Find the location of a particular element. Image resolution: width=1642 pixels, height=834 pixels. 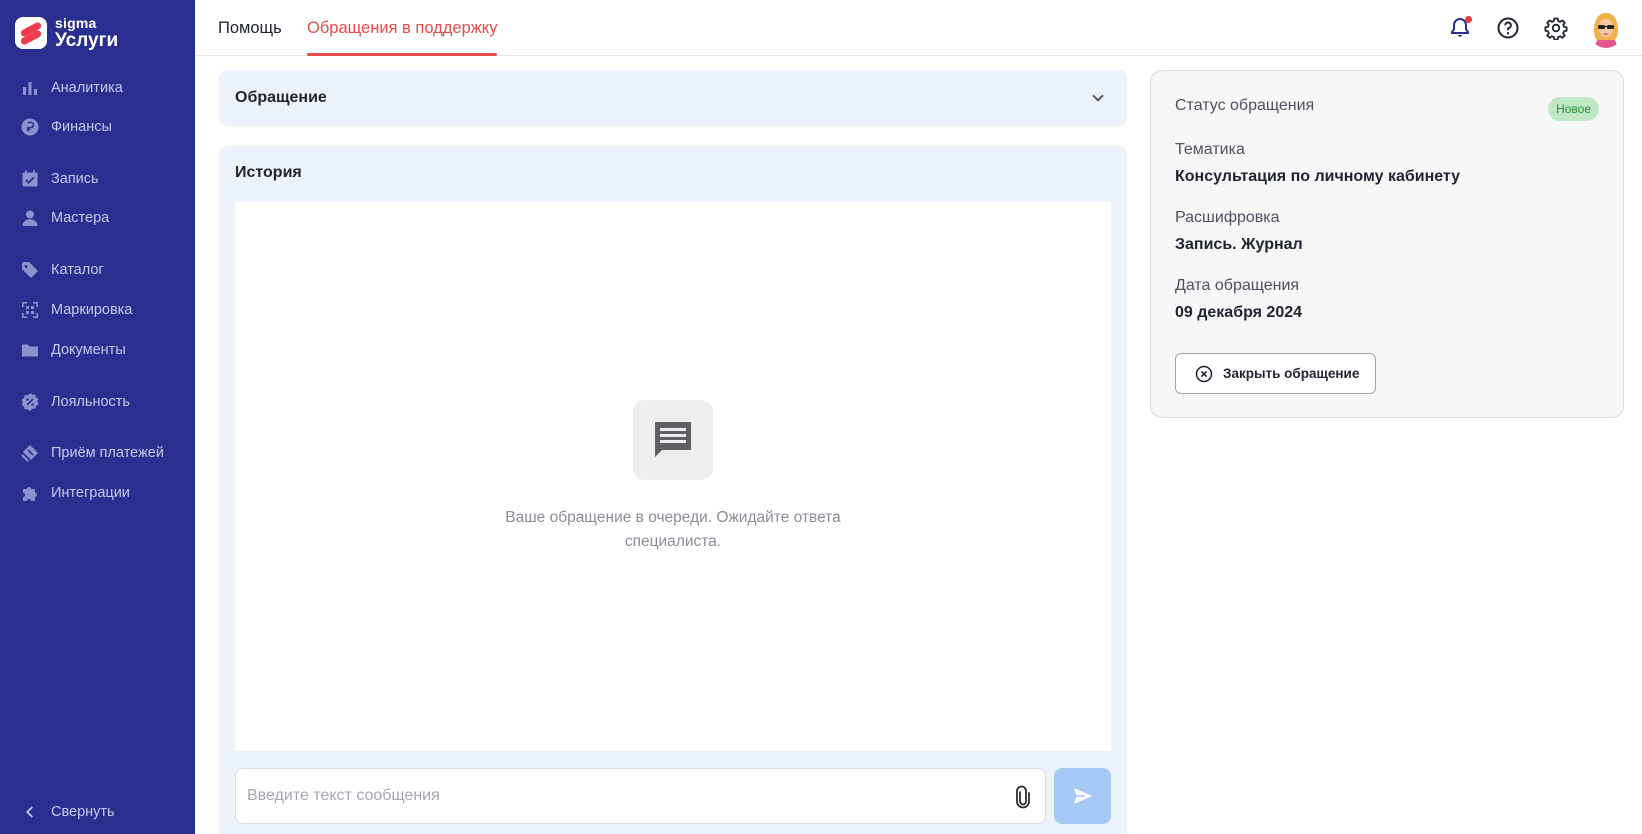

puzzle-icon is located at coordinates (30, 493).